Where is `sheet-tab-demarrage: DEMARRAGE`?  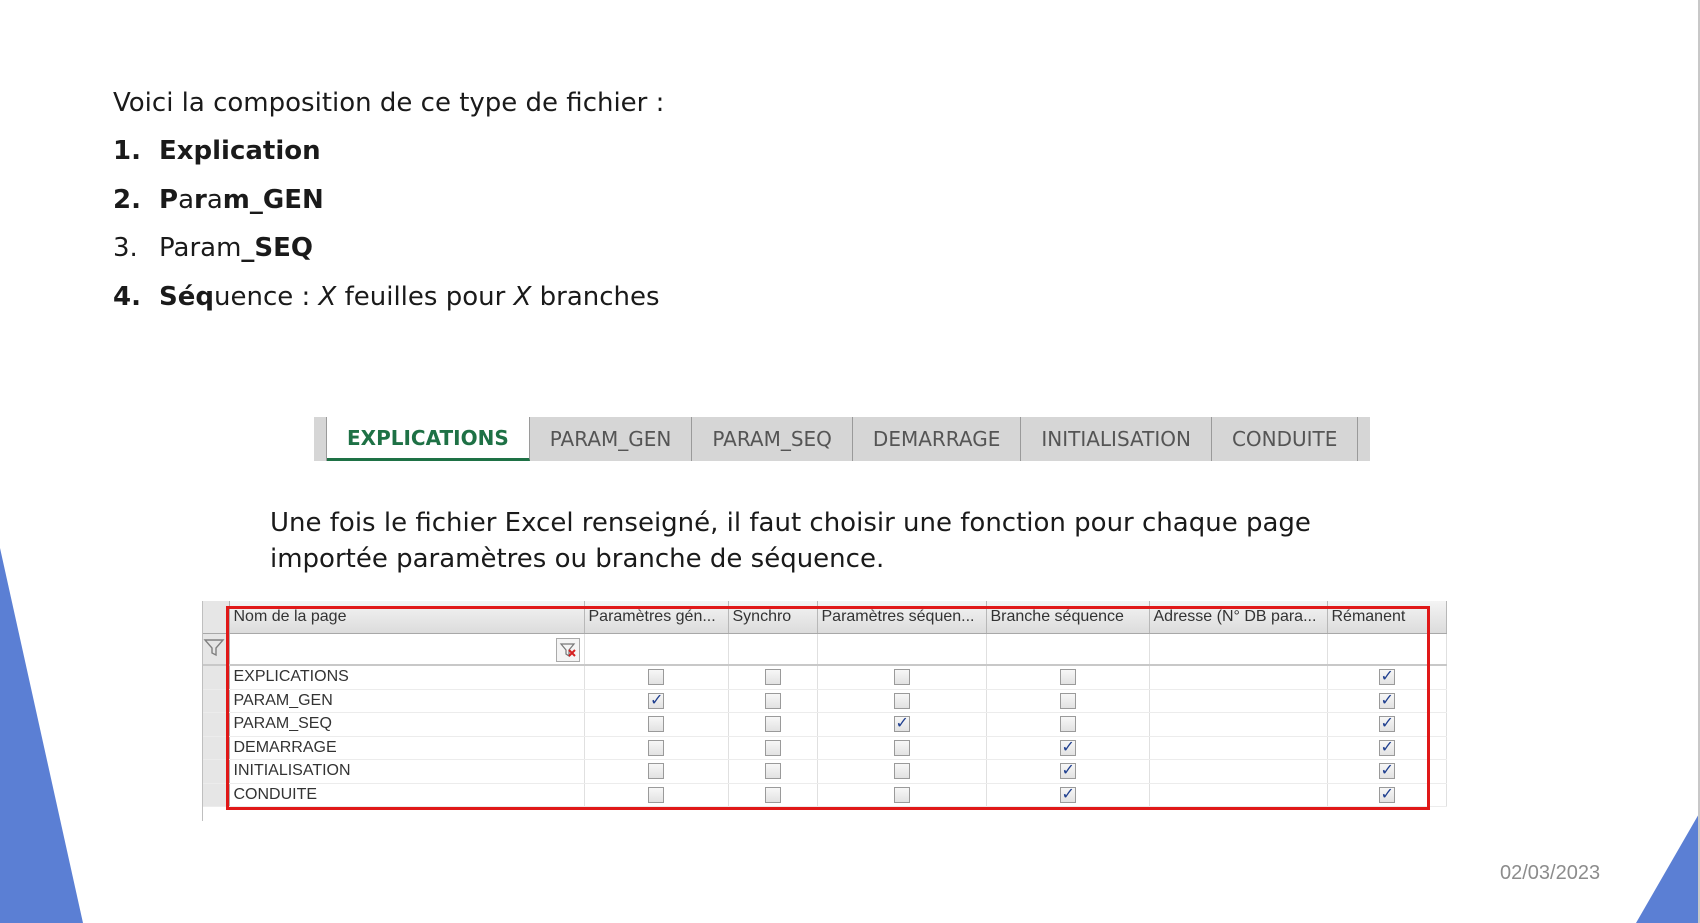 sheet-tab-demarrage: DEMARRAGE is located at coordinates (937, 439).